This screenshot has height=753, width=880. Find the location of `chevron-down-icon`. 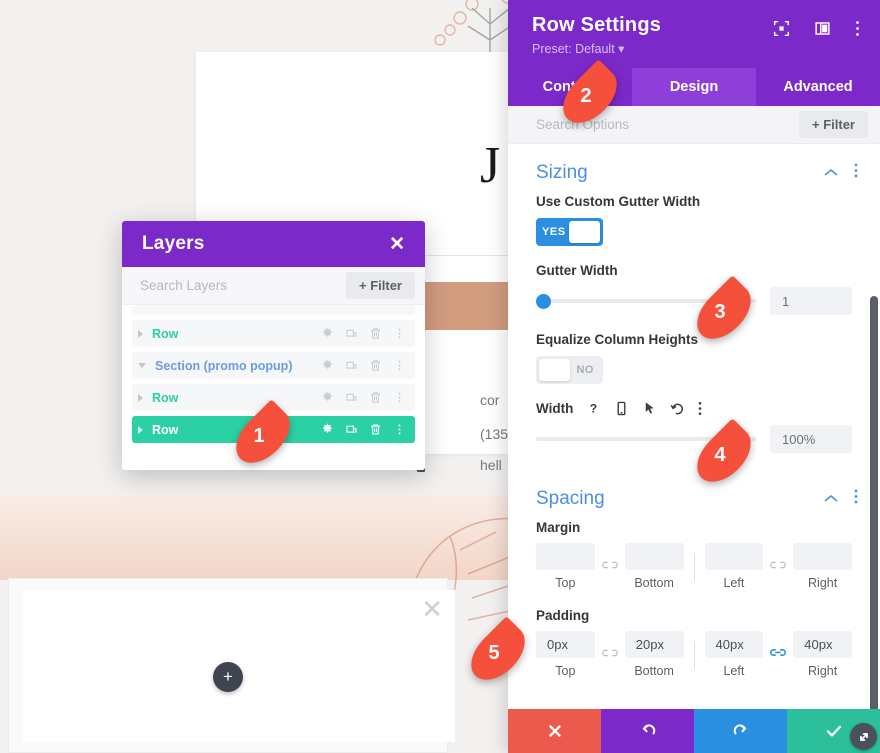

chevron-down-icon is located at coordinates (142, 365).